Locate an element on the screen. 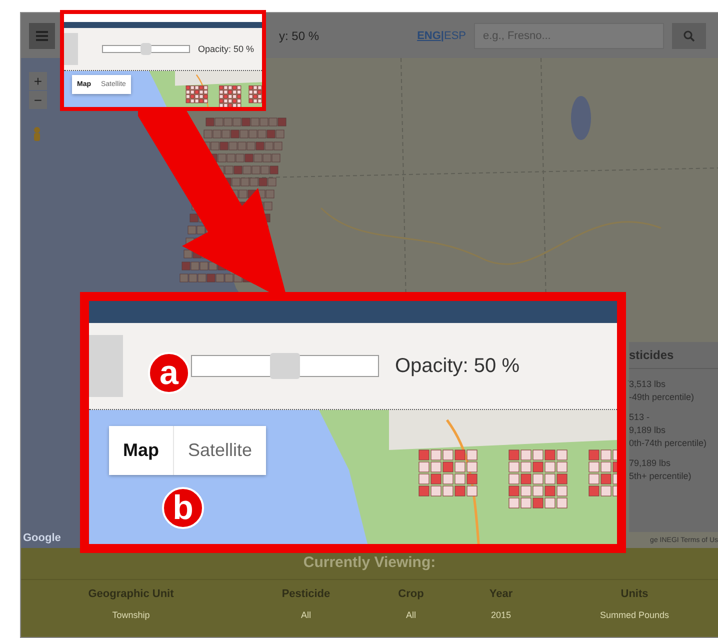 This screenshot has width=718, height=638. table-cell-text: Township is located at coordinates (131, 615).